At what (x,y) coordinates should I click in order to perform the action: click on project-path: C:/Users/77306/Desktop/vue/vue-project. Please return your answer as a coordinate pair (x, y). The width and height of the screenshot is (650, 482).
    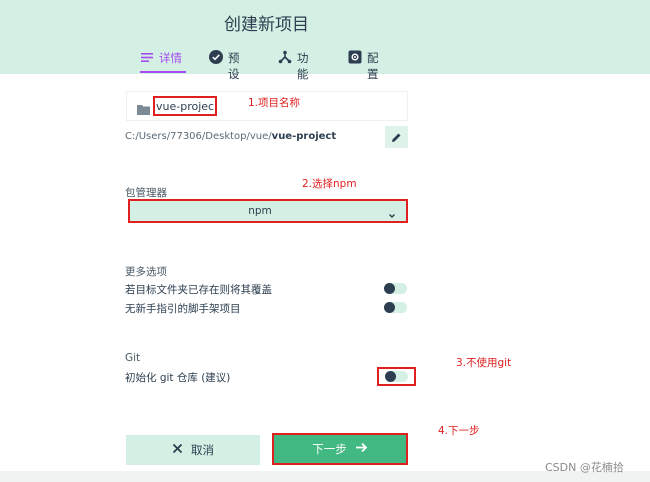
    Looking at the image, I should click on (230, 136).